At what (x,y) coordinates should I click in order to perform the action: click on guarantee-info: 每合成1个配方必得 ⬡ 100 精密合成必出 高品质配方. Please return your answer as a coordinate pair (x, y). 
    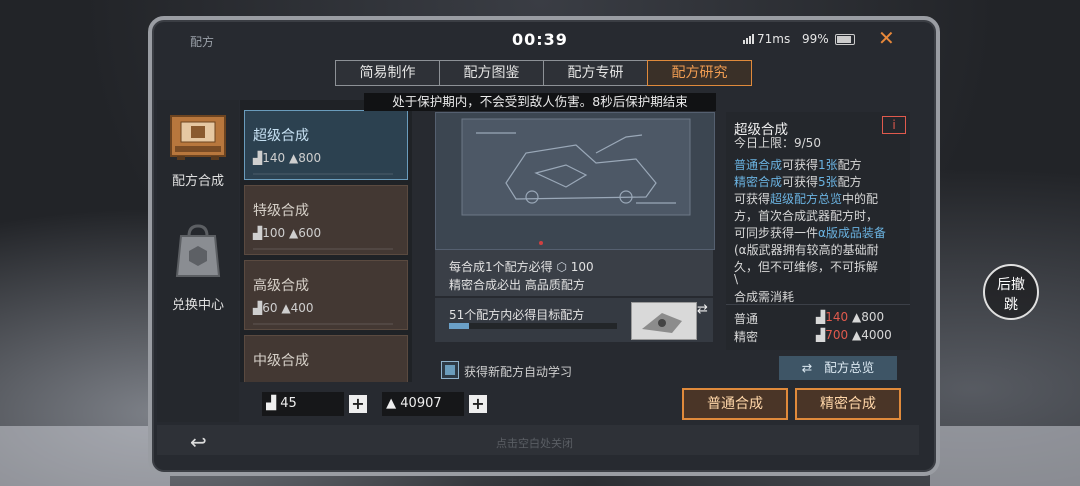
    Looking at the image, I should click on (574, 273).